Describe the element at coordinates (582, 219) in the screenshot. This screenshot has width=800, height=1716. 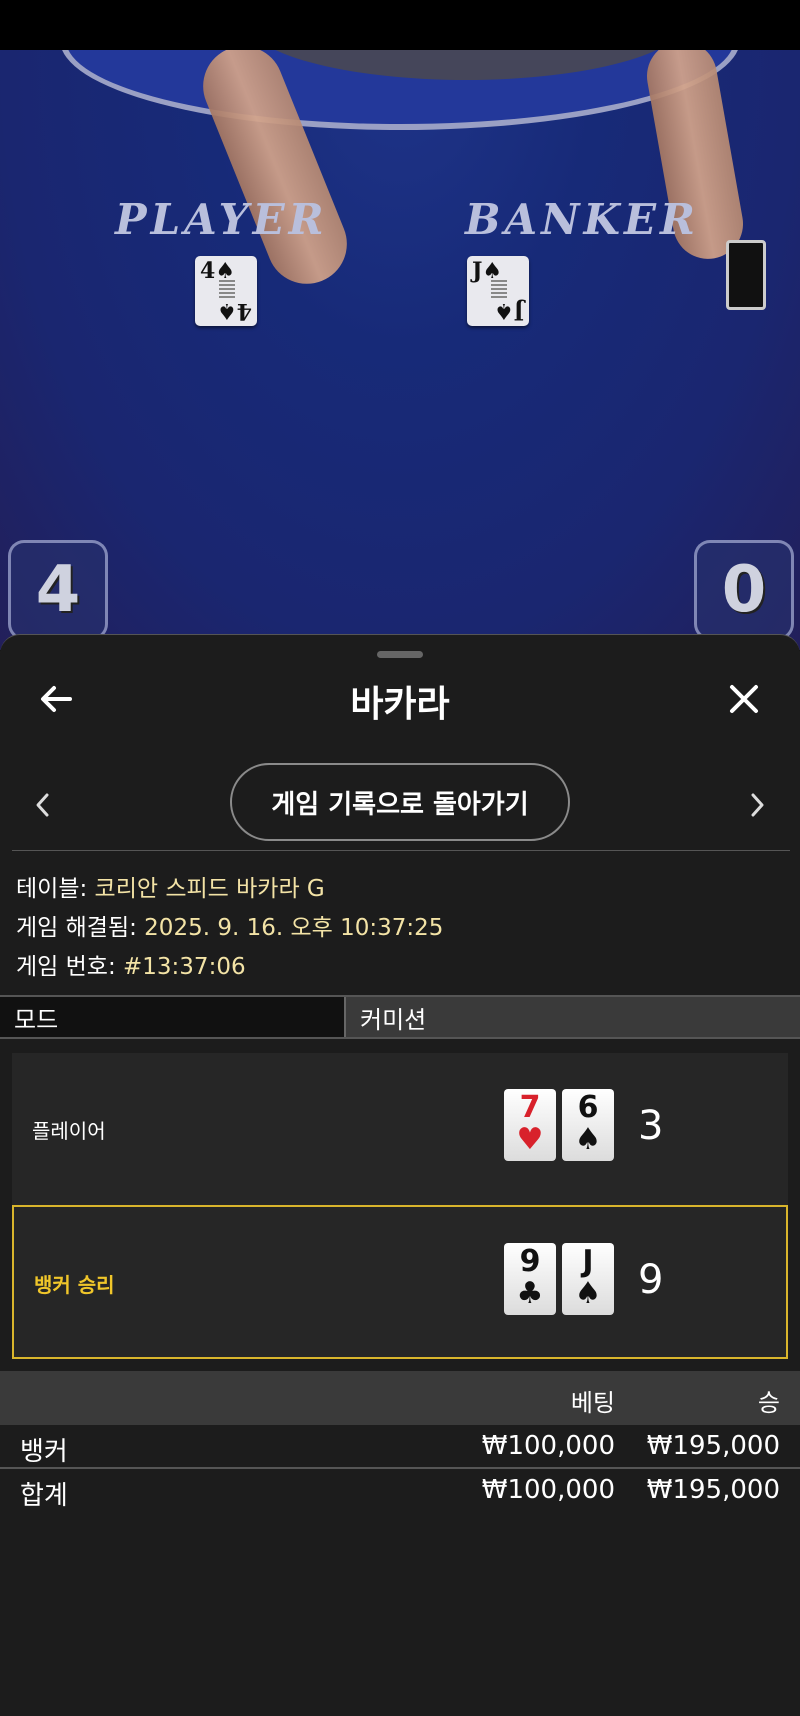
I see `banker-table-label: BANKER` at that location.